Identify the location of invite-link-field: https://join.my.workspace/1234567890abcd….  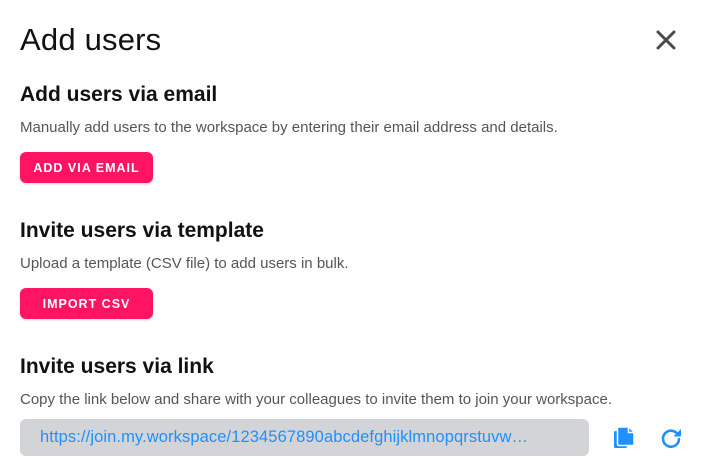
(304, 437).